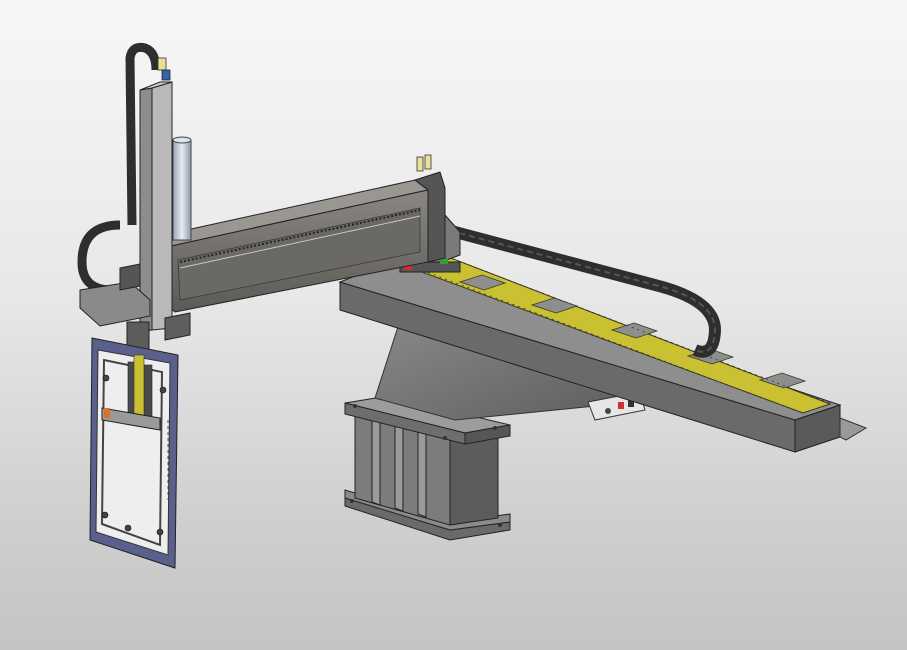 The image size is (907, 650). I want to click on pneumatic-cylinder, so click(182, 188).